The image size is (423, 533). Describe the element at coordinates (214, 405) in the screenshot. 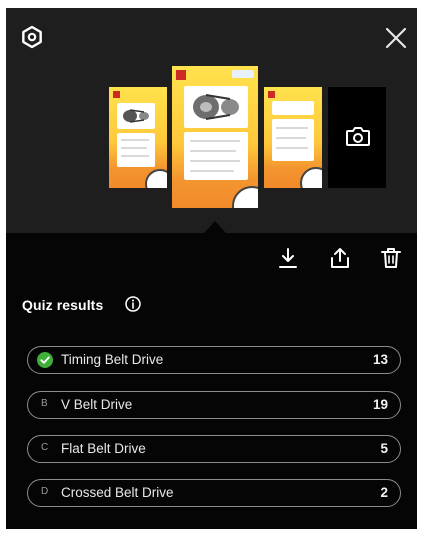

I see `answer-option: B V Belt Drive 19` at that location.